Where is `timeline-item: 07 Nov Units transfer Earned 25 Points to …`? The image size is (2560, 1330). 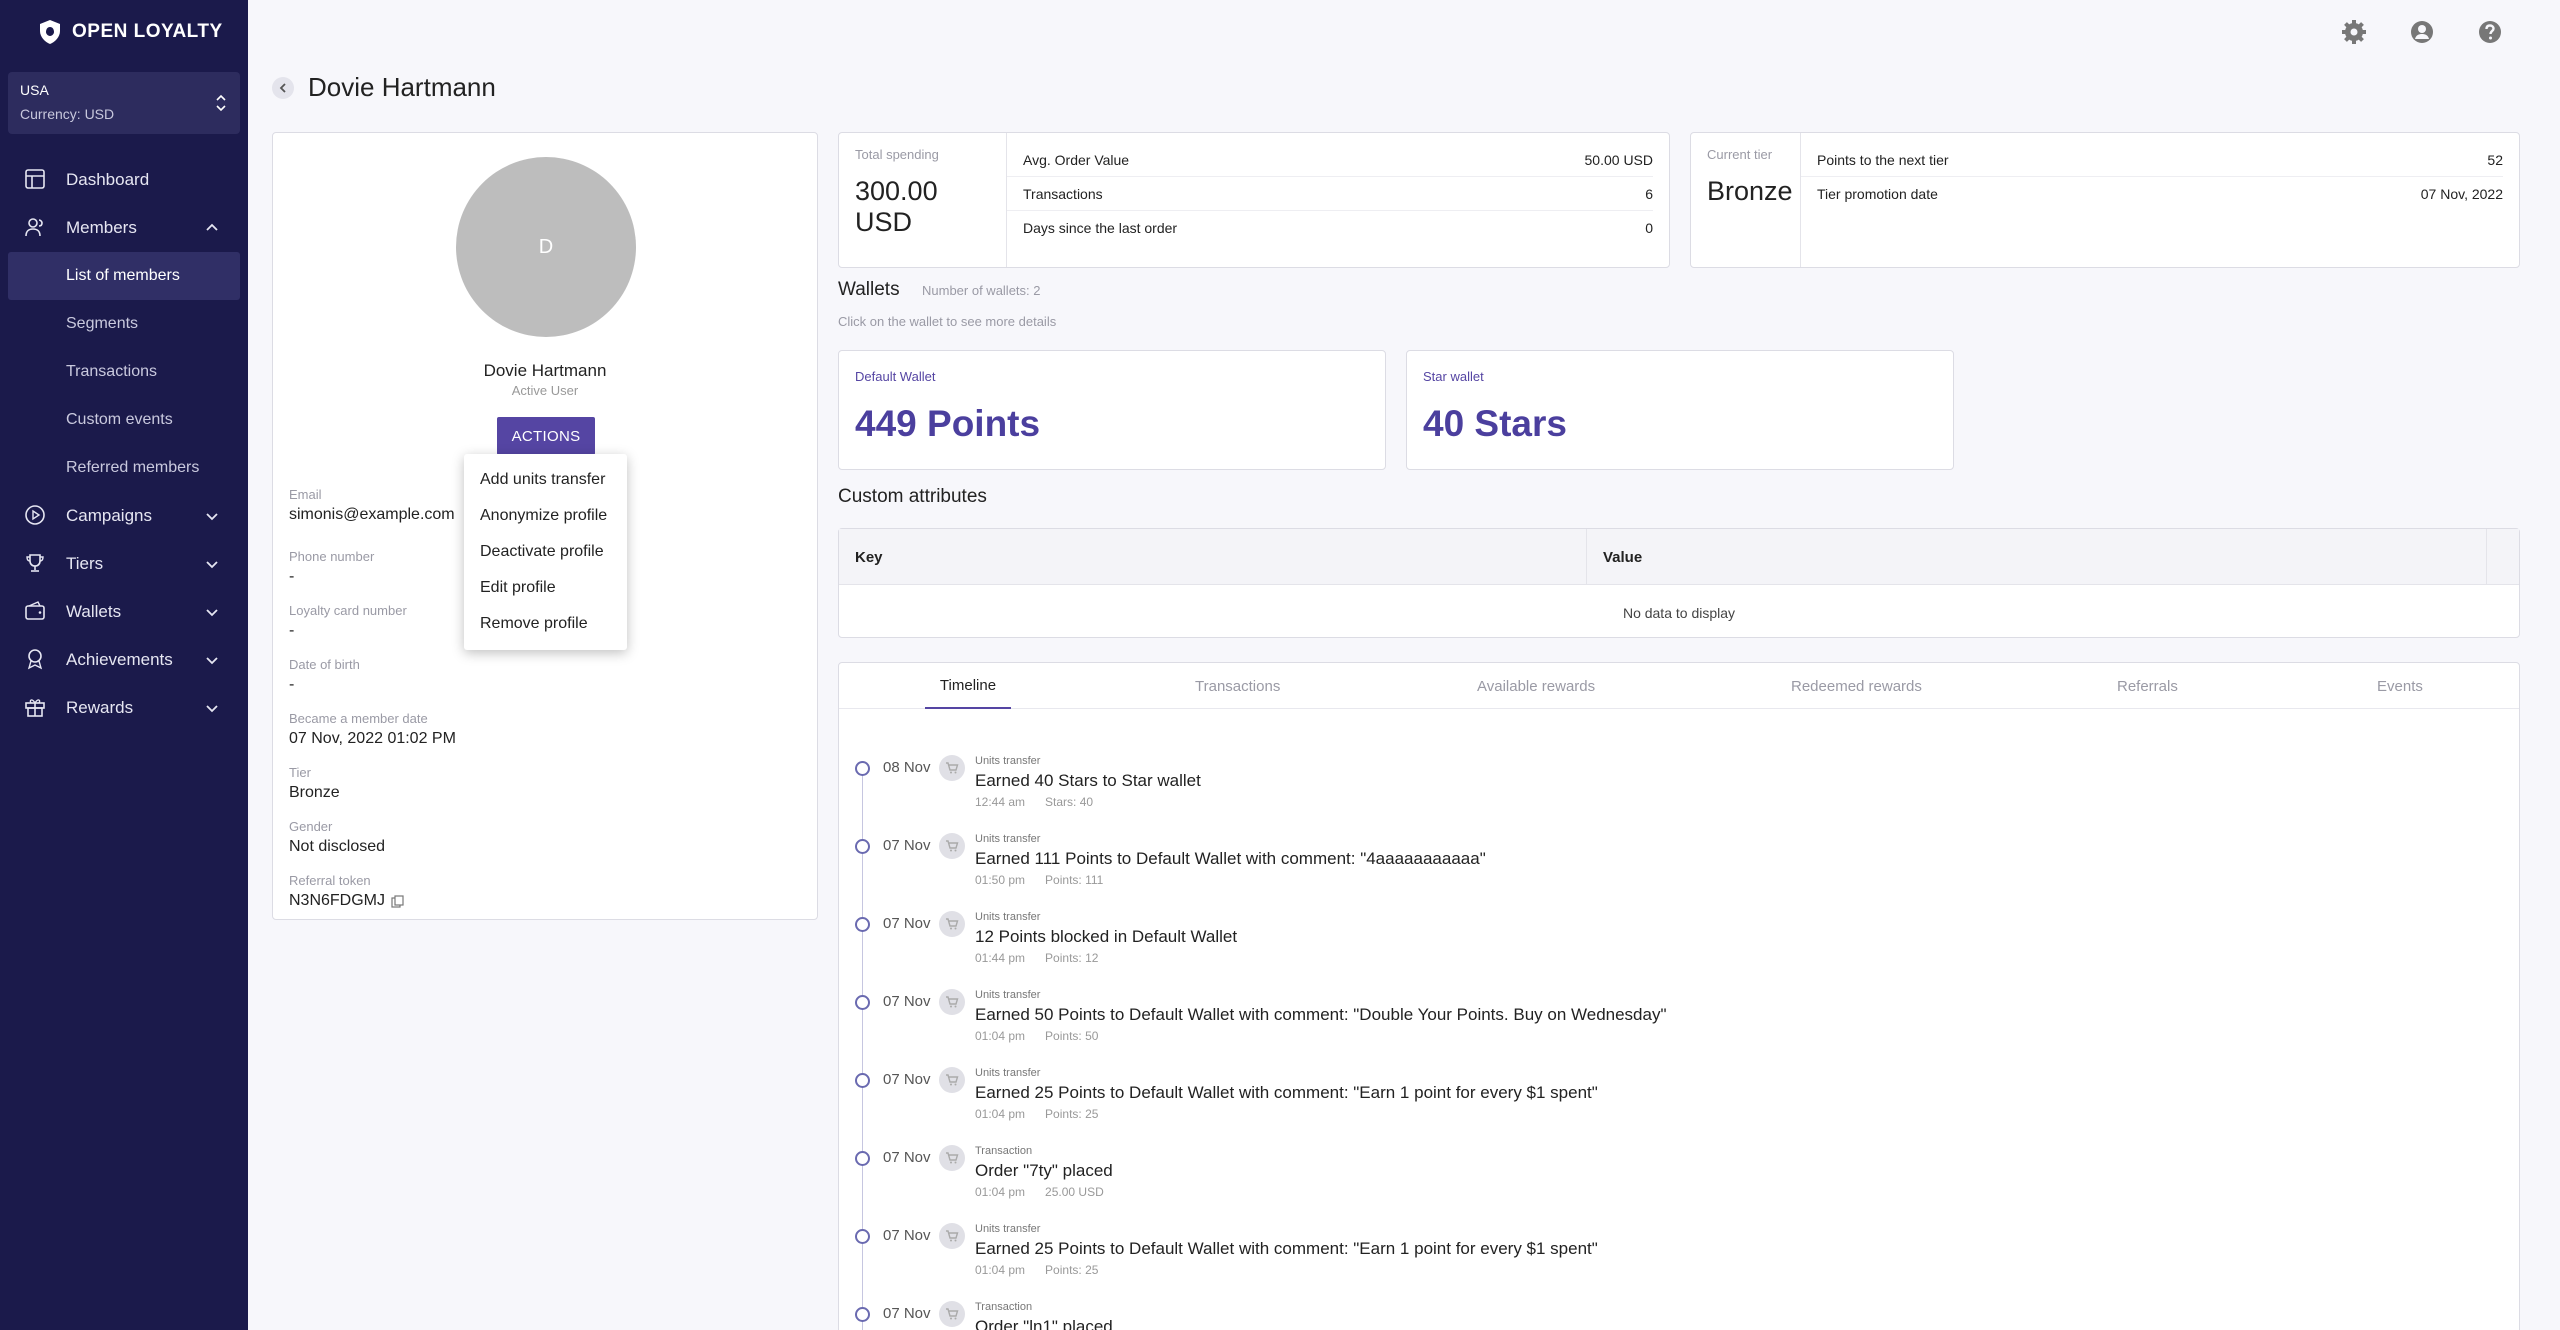
timeline-item: 07 Nov Units transfer Earned 25 Points to … is located at coordinates (1679, 1258).